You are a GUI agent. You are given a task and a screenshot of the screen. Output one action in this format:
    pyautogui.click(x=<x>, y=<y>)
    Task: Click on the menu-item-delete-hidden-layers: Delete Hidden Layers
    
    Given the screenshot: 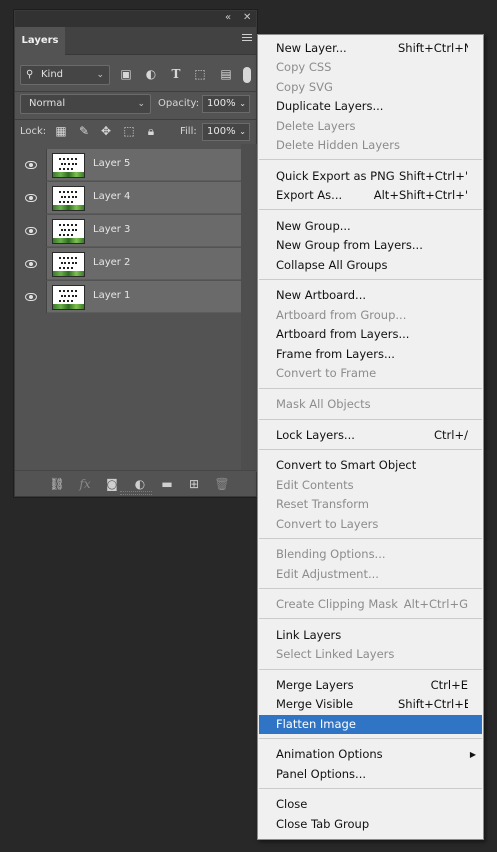 What is the action you would take?
    pyautogui.click(x=370, y=145)
    